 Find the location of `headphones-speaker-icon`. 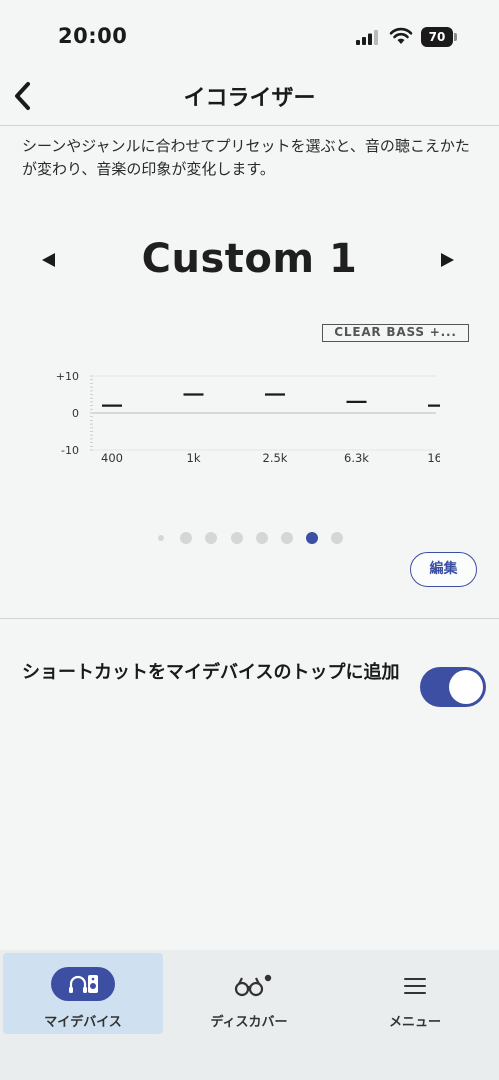

headphones-speaker-icon is located at coordinates (83, 984).